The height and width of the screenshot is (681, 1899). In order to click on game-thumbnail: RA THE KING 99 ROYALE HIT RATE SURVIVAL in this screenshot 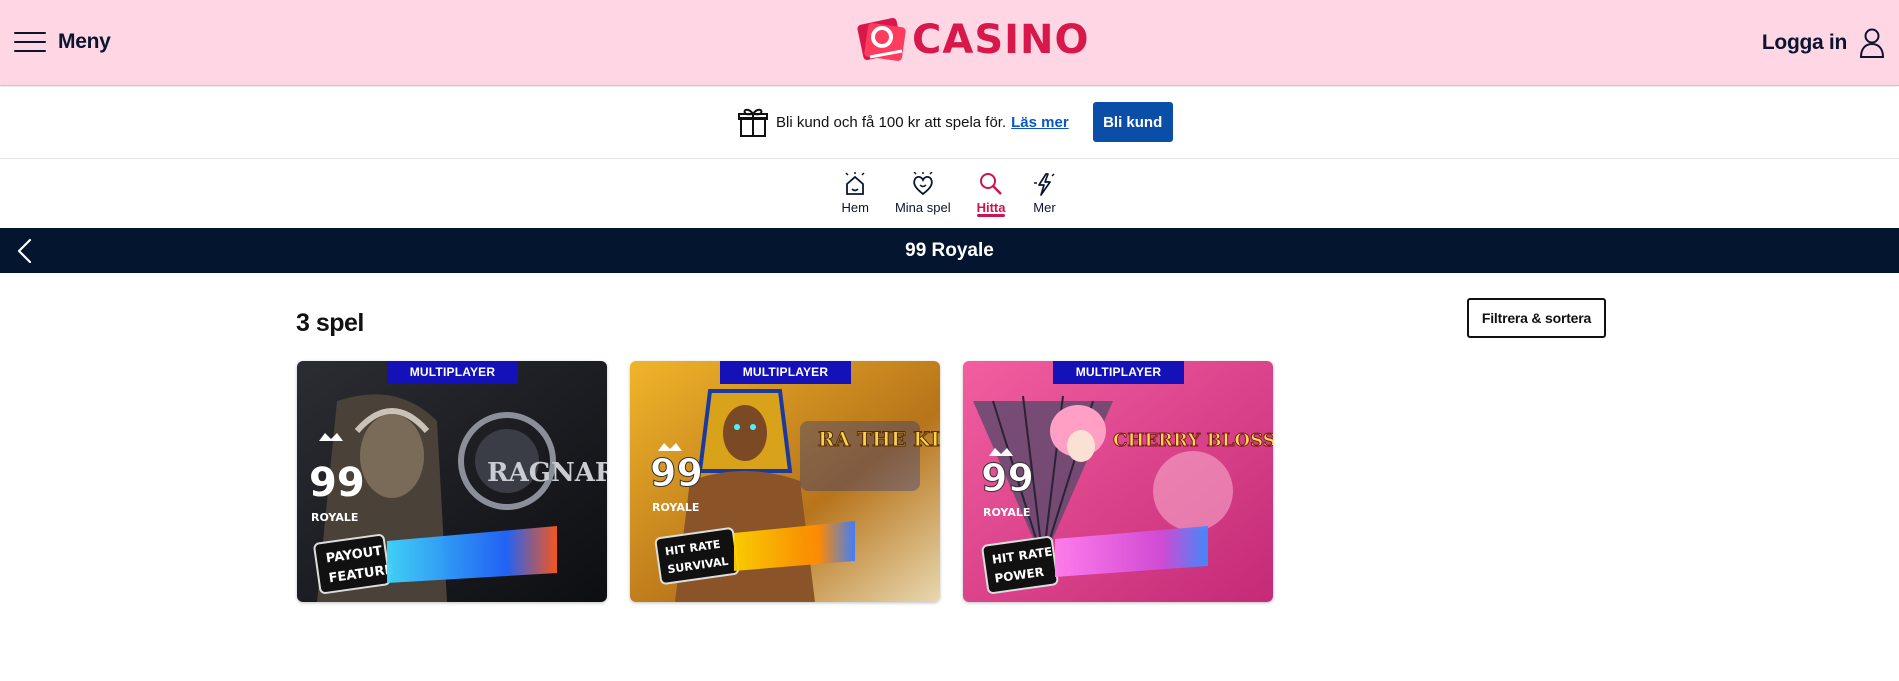, I will do `click(785, 481)`.